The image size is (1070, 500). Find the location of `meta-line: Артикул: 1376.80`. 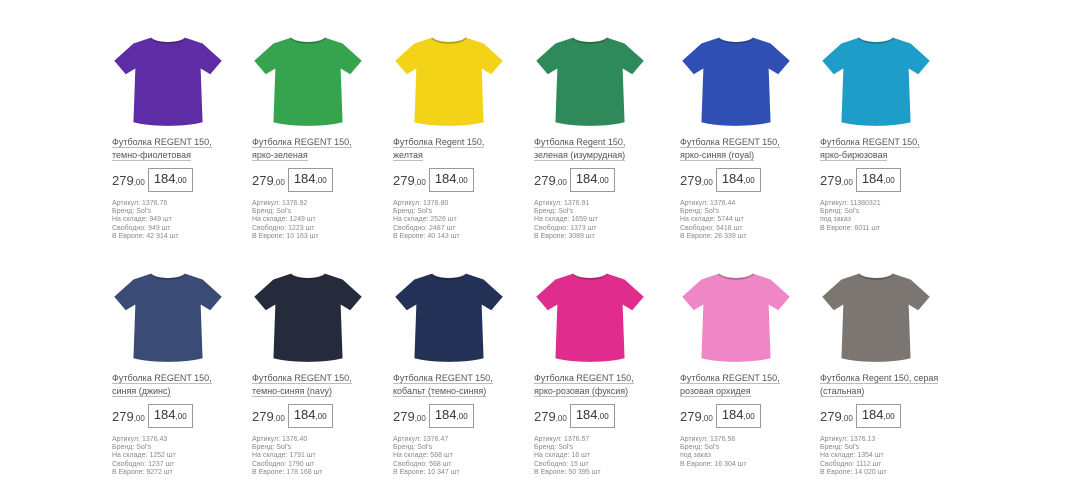

meta-line: Артикул: 1376.80 is located at coordinates (421, 203).